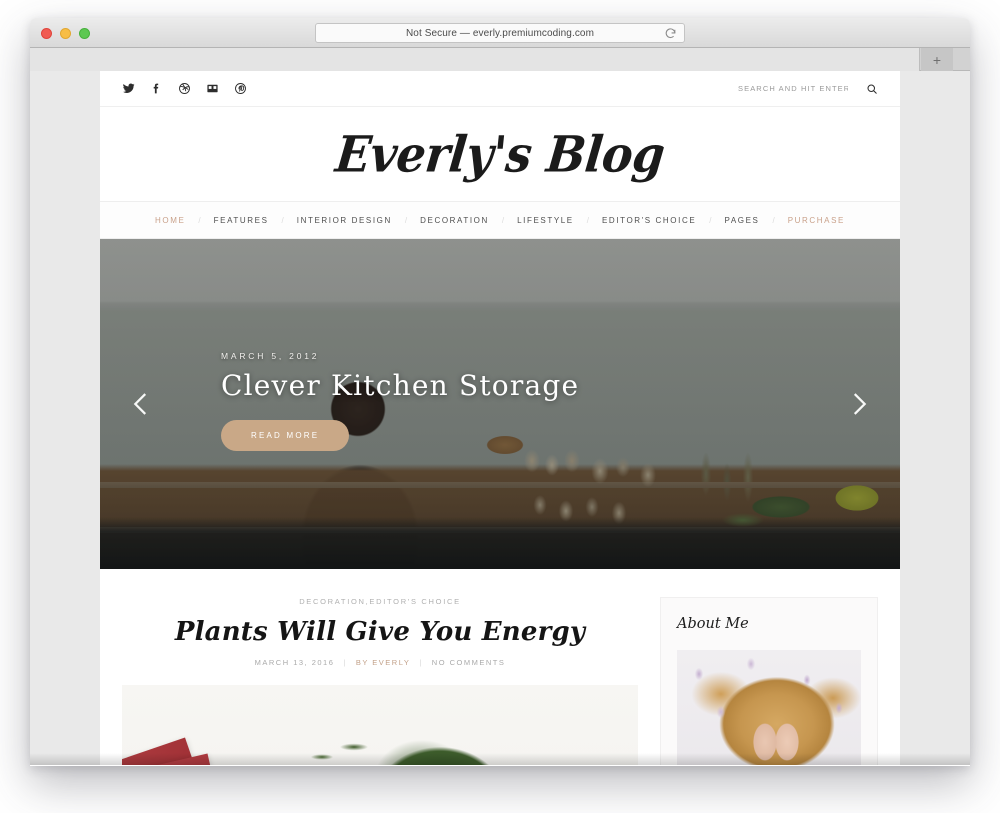 The image size is (1000, 813). I want to click on about-me-widget: About Me, so click(769, 681).